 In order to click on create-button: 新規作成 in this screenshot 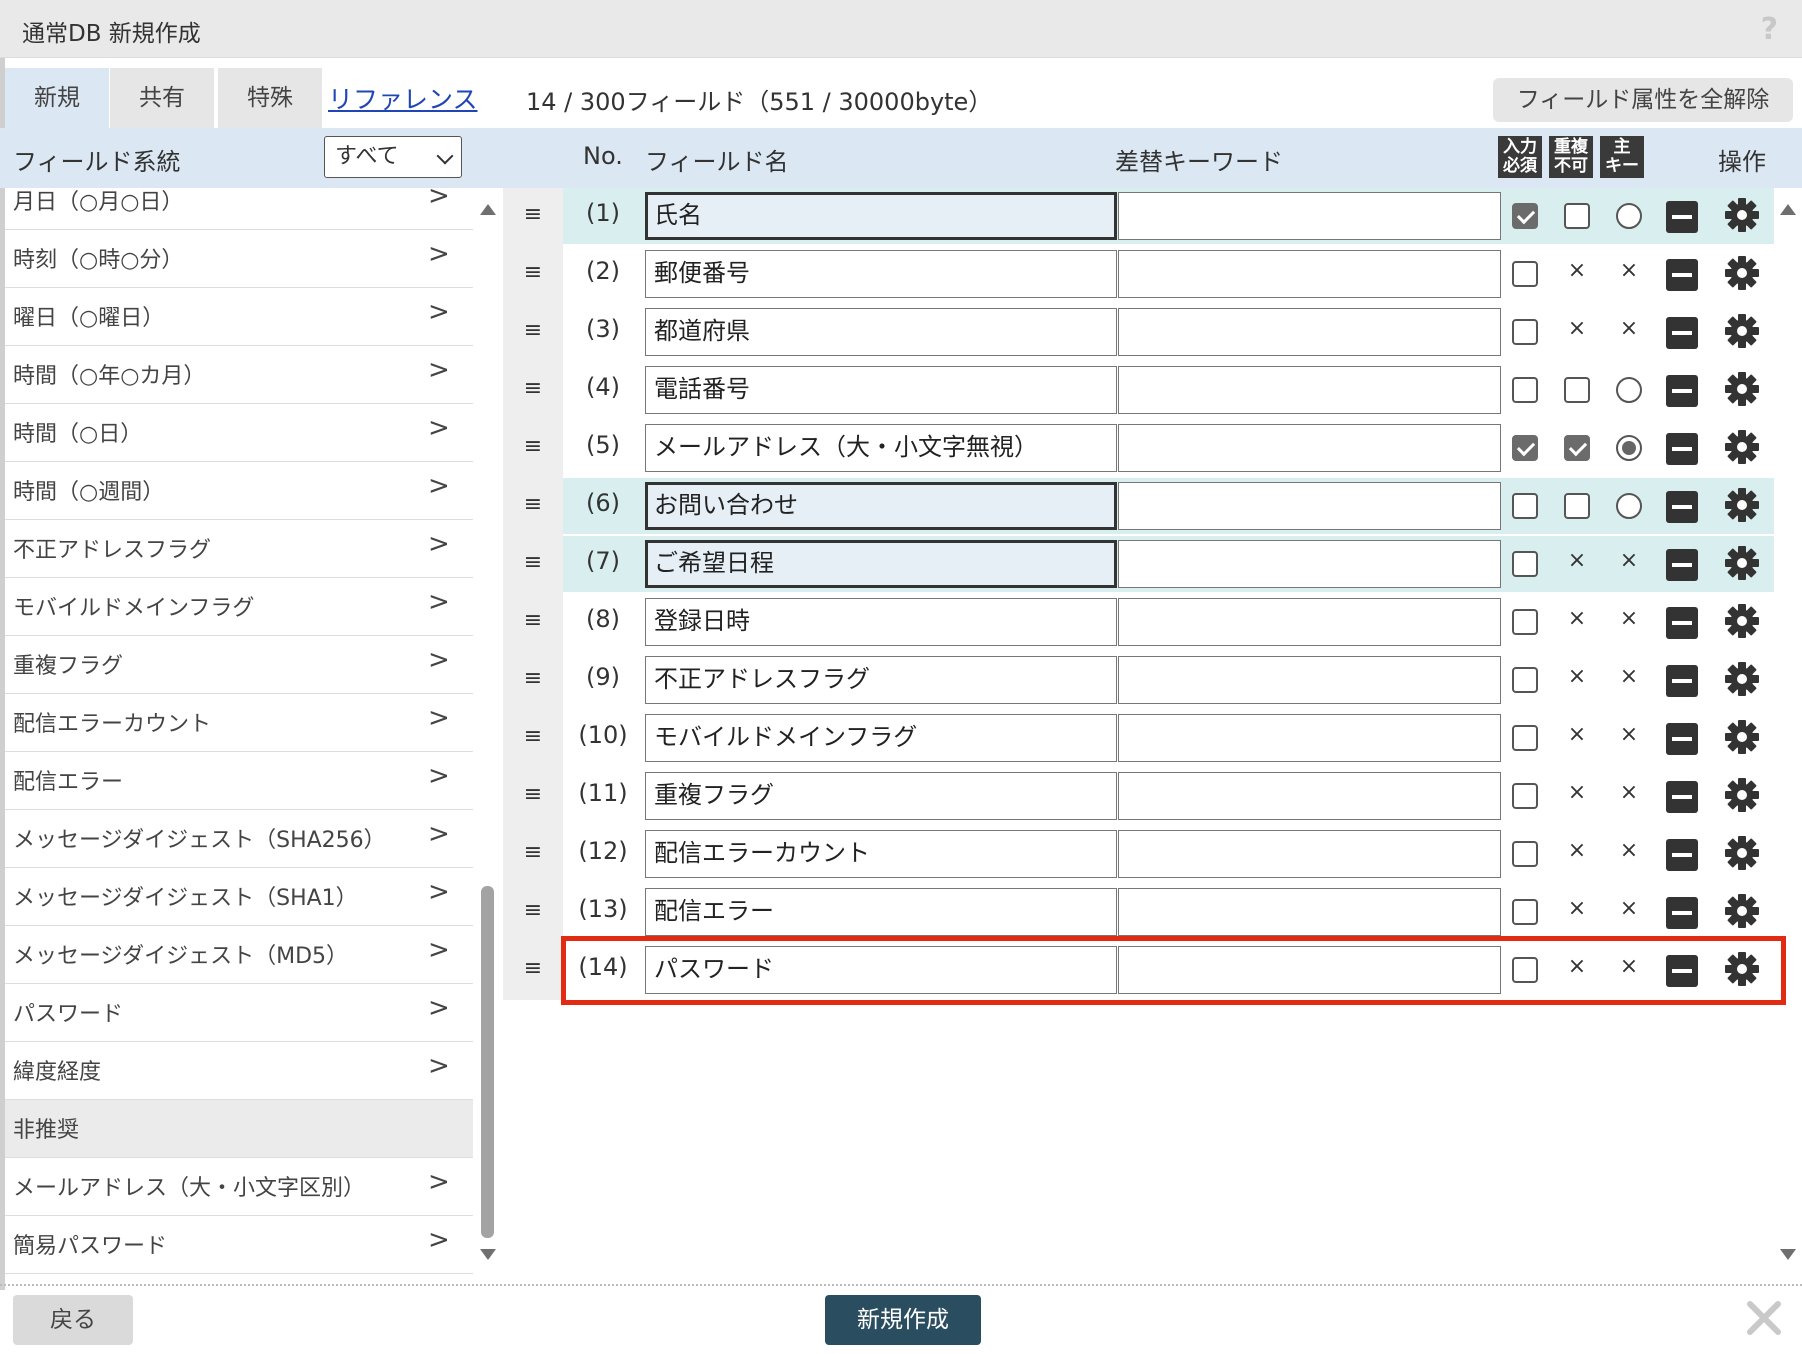, I will do `click(903, 1320)`.